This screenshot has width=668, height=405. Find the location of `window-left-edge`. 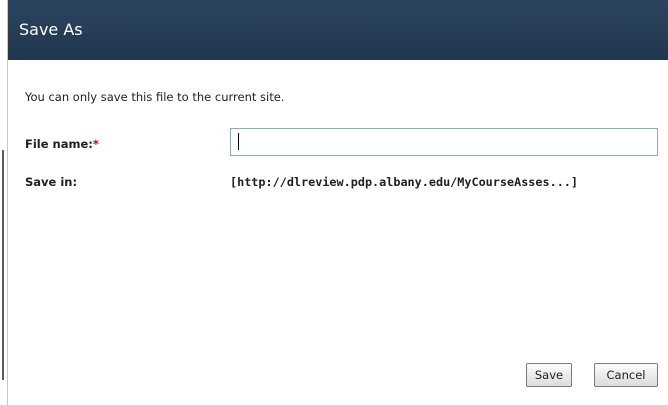

window-left-edge is located at coordinates (4, 202).